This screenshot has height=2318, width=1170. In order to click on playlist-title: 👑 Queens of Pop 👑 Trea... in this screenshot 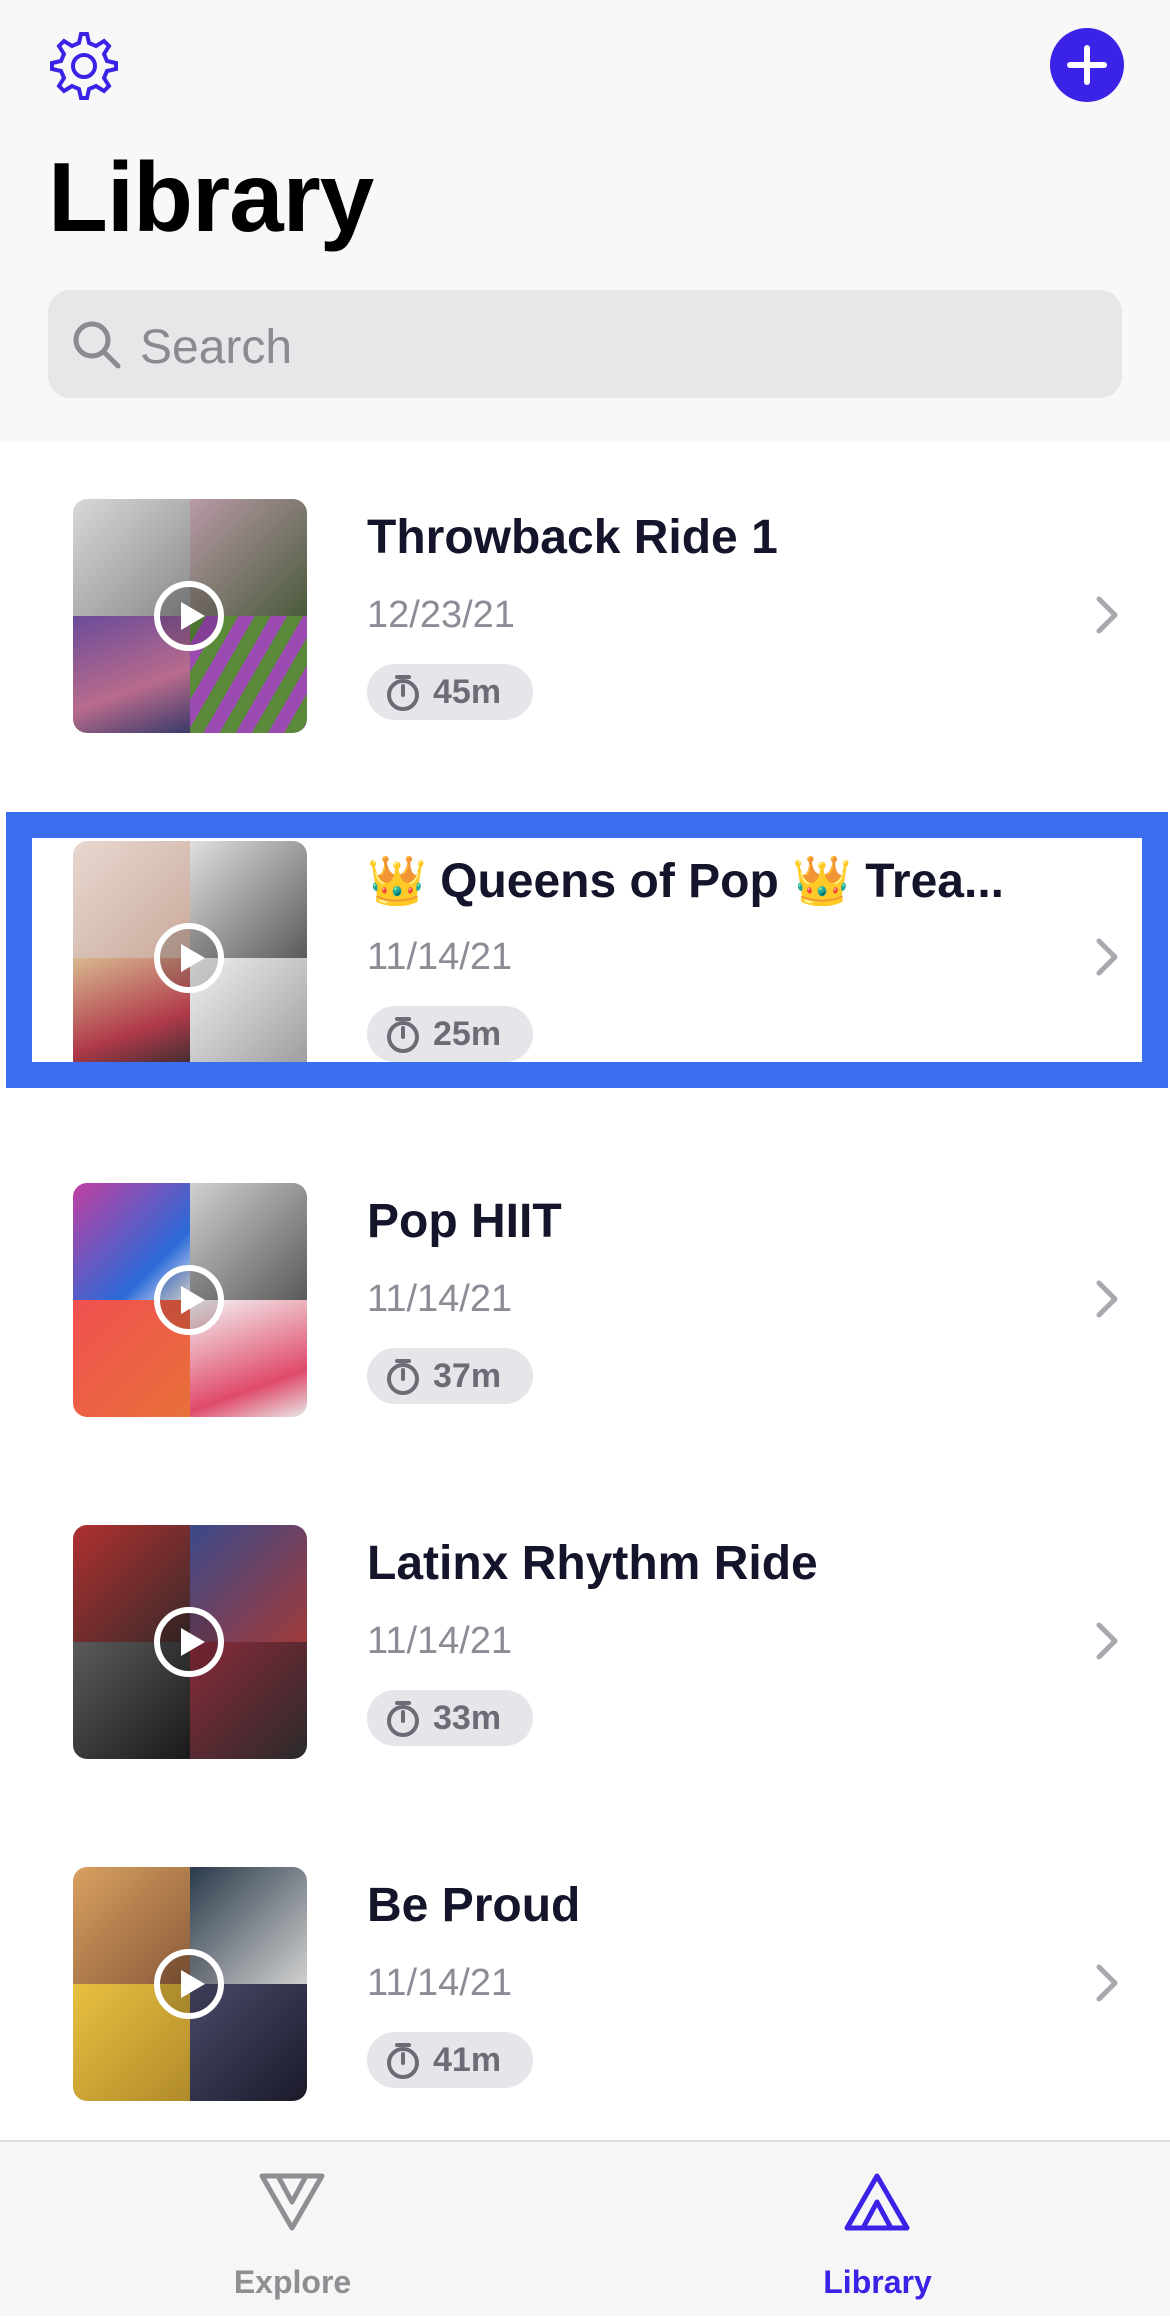, I will do `click(685, 881)`.